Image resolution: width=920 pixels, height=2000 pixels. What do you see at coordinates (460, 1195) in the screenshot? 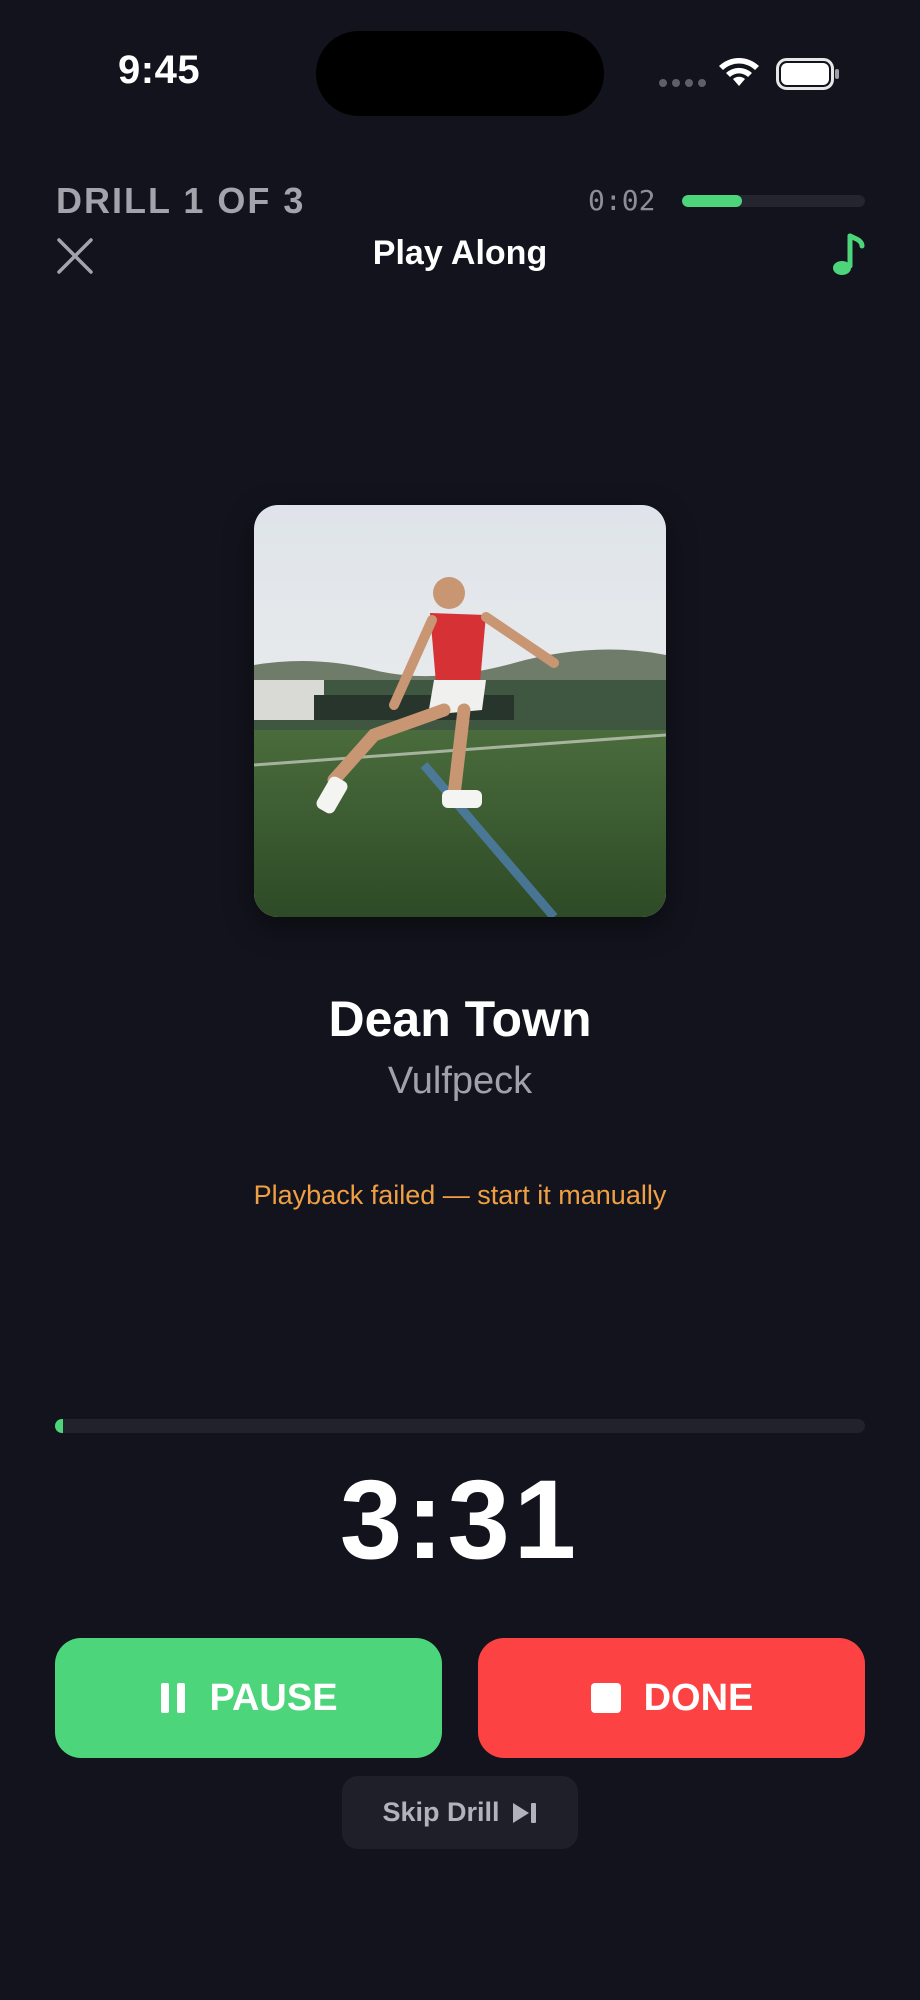
I see `playback-error-message: Playback failed — start it manually` at bounding box center [460, 1195].